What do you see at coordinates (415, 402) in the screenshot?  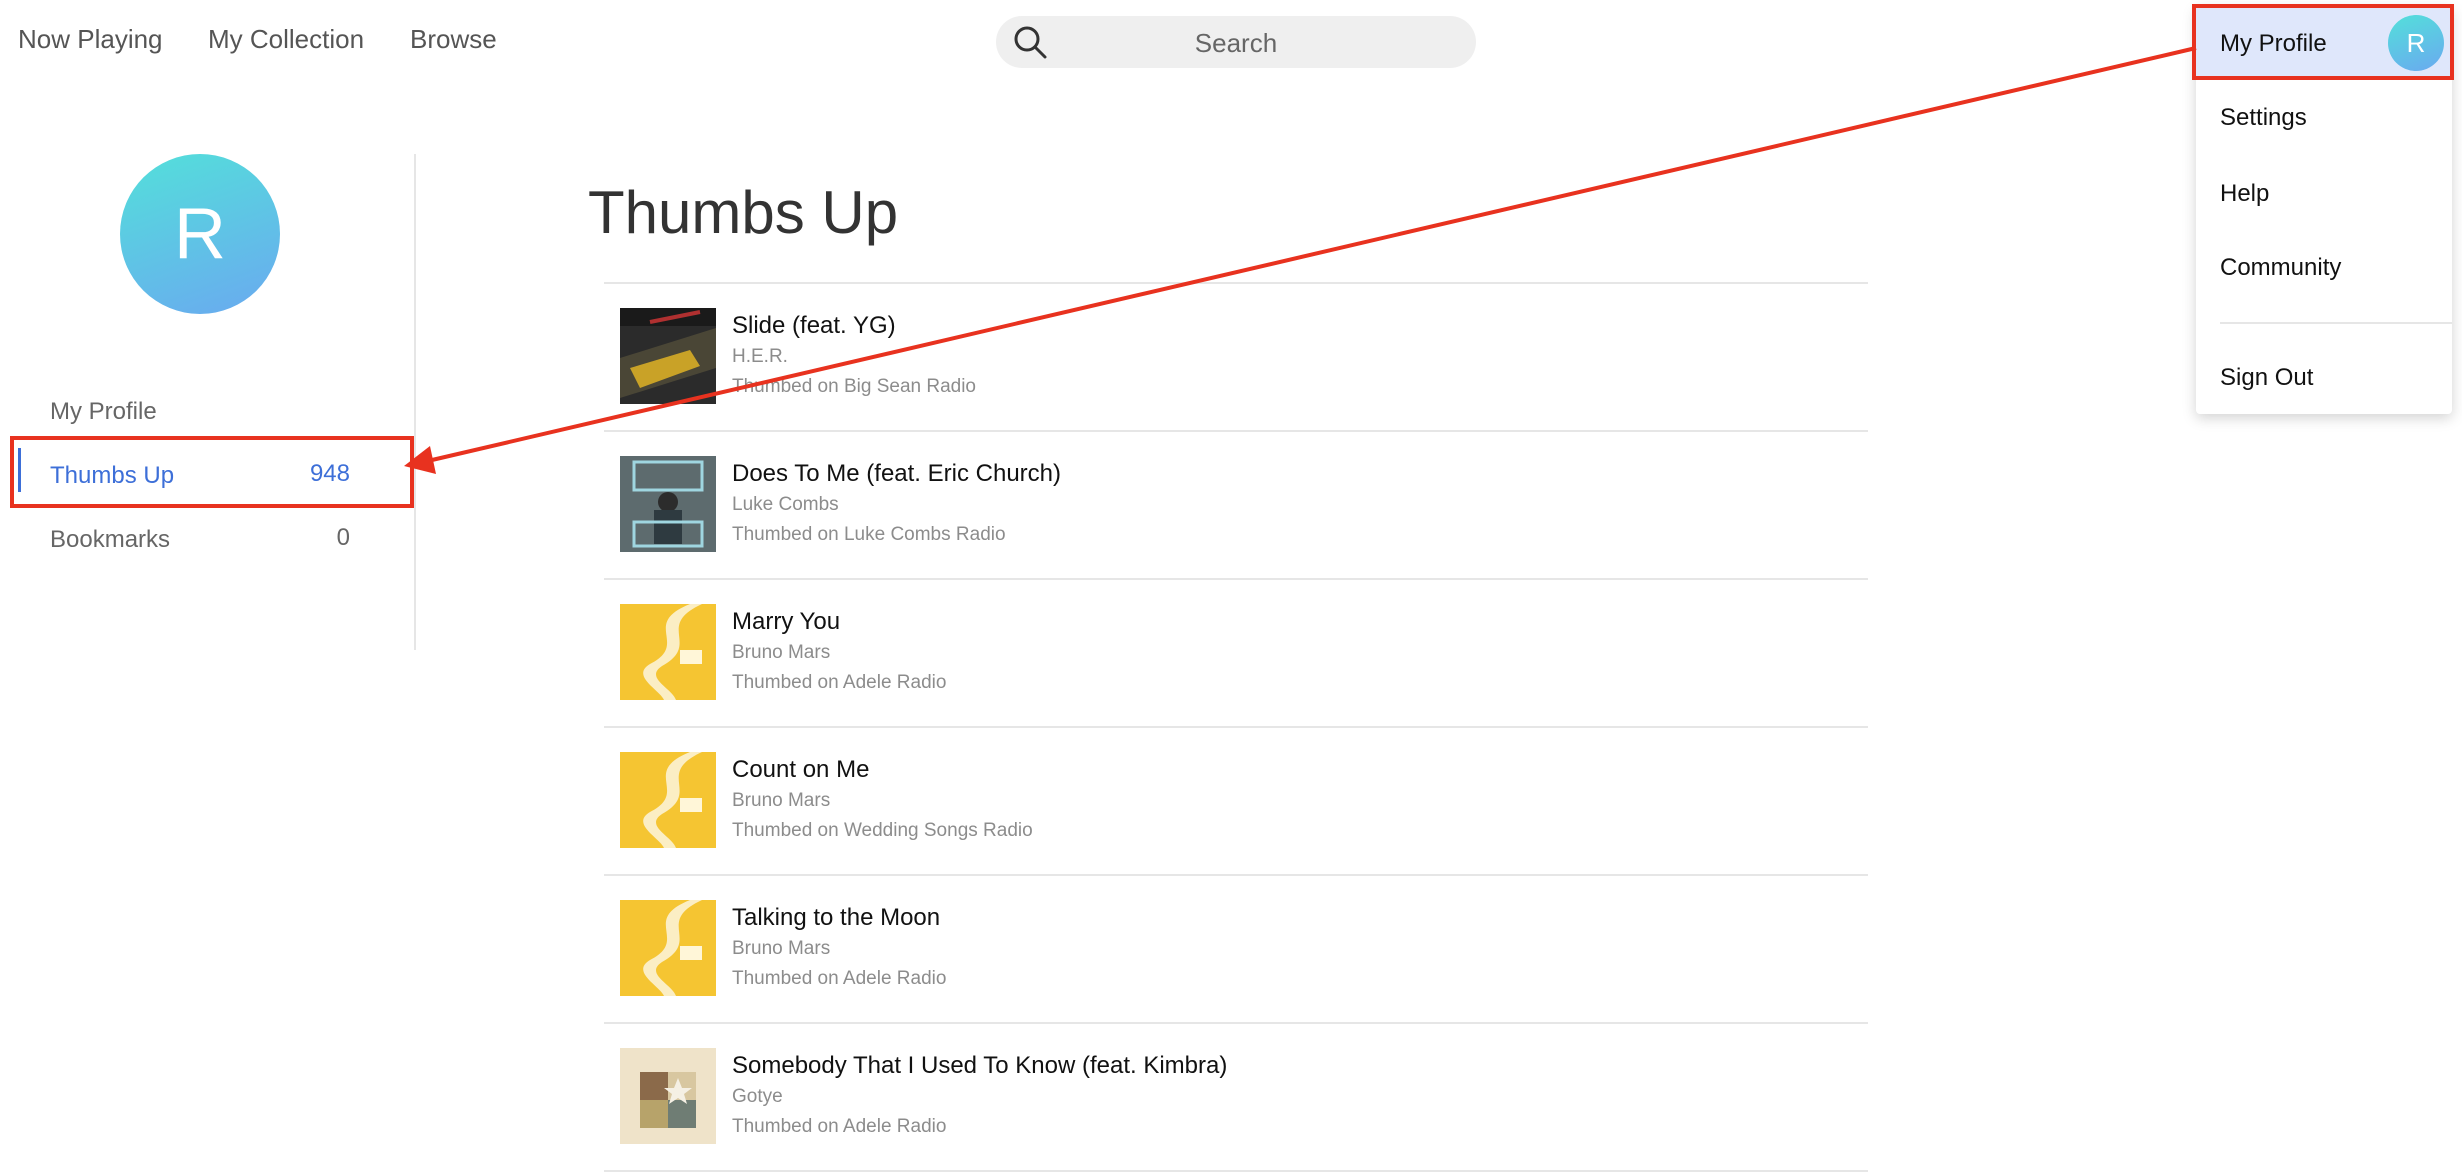 I see `sidebar-divider` at bounding box center [415, 402].